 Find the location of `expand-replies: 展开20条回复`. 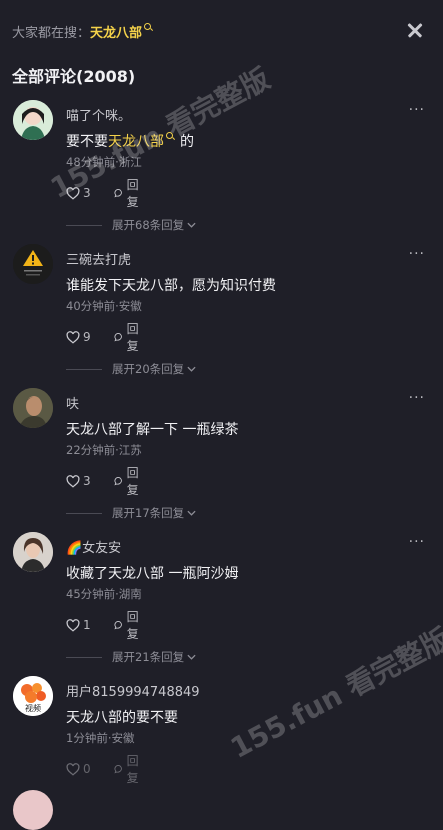

expand-replies: 展开20条回复 is located at coordinates (131, 369).